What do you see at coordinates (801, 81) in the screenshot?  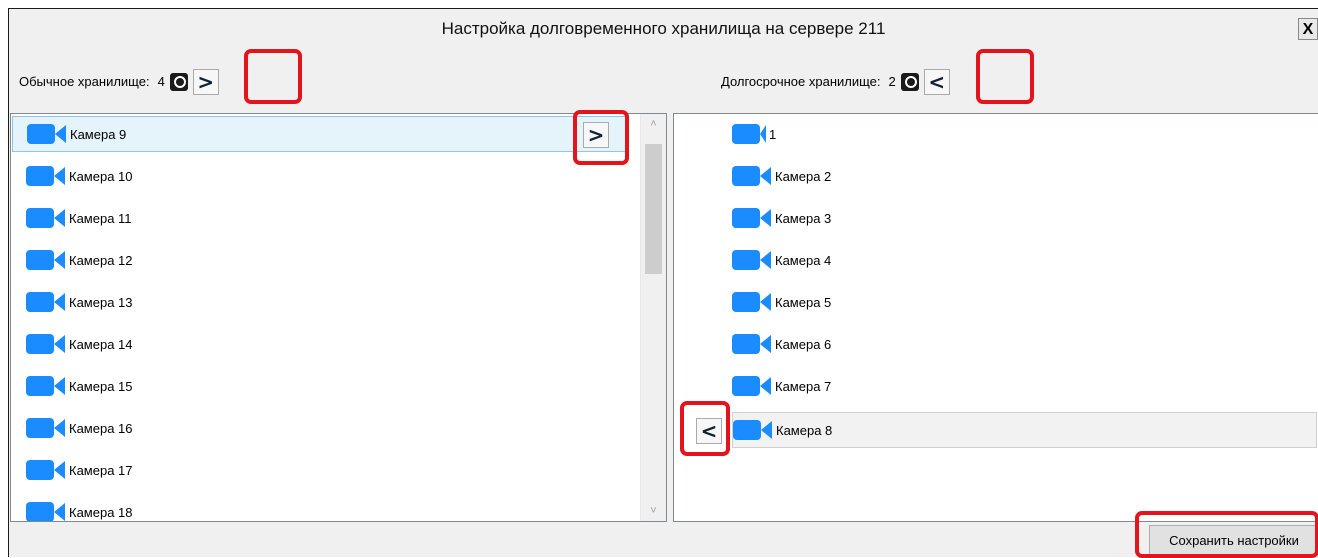 I see `longterm-storage-label: Долгосрочное хранилище:` at bounding box center [801, 81].